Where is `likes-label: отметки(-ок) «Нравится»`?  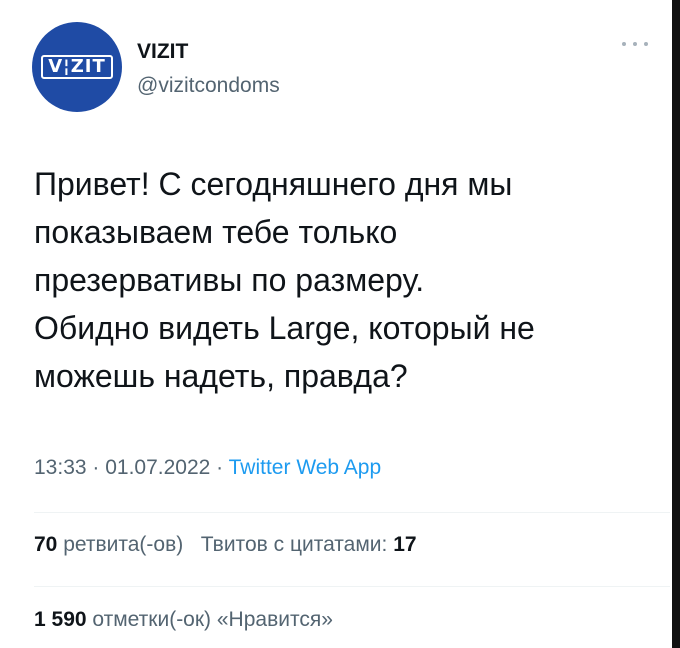 likes-label: отметки(-ок) «Нравится» is located at coordinates (212, 619).